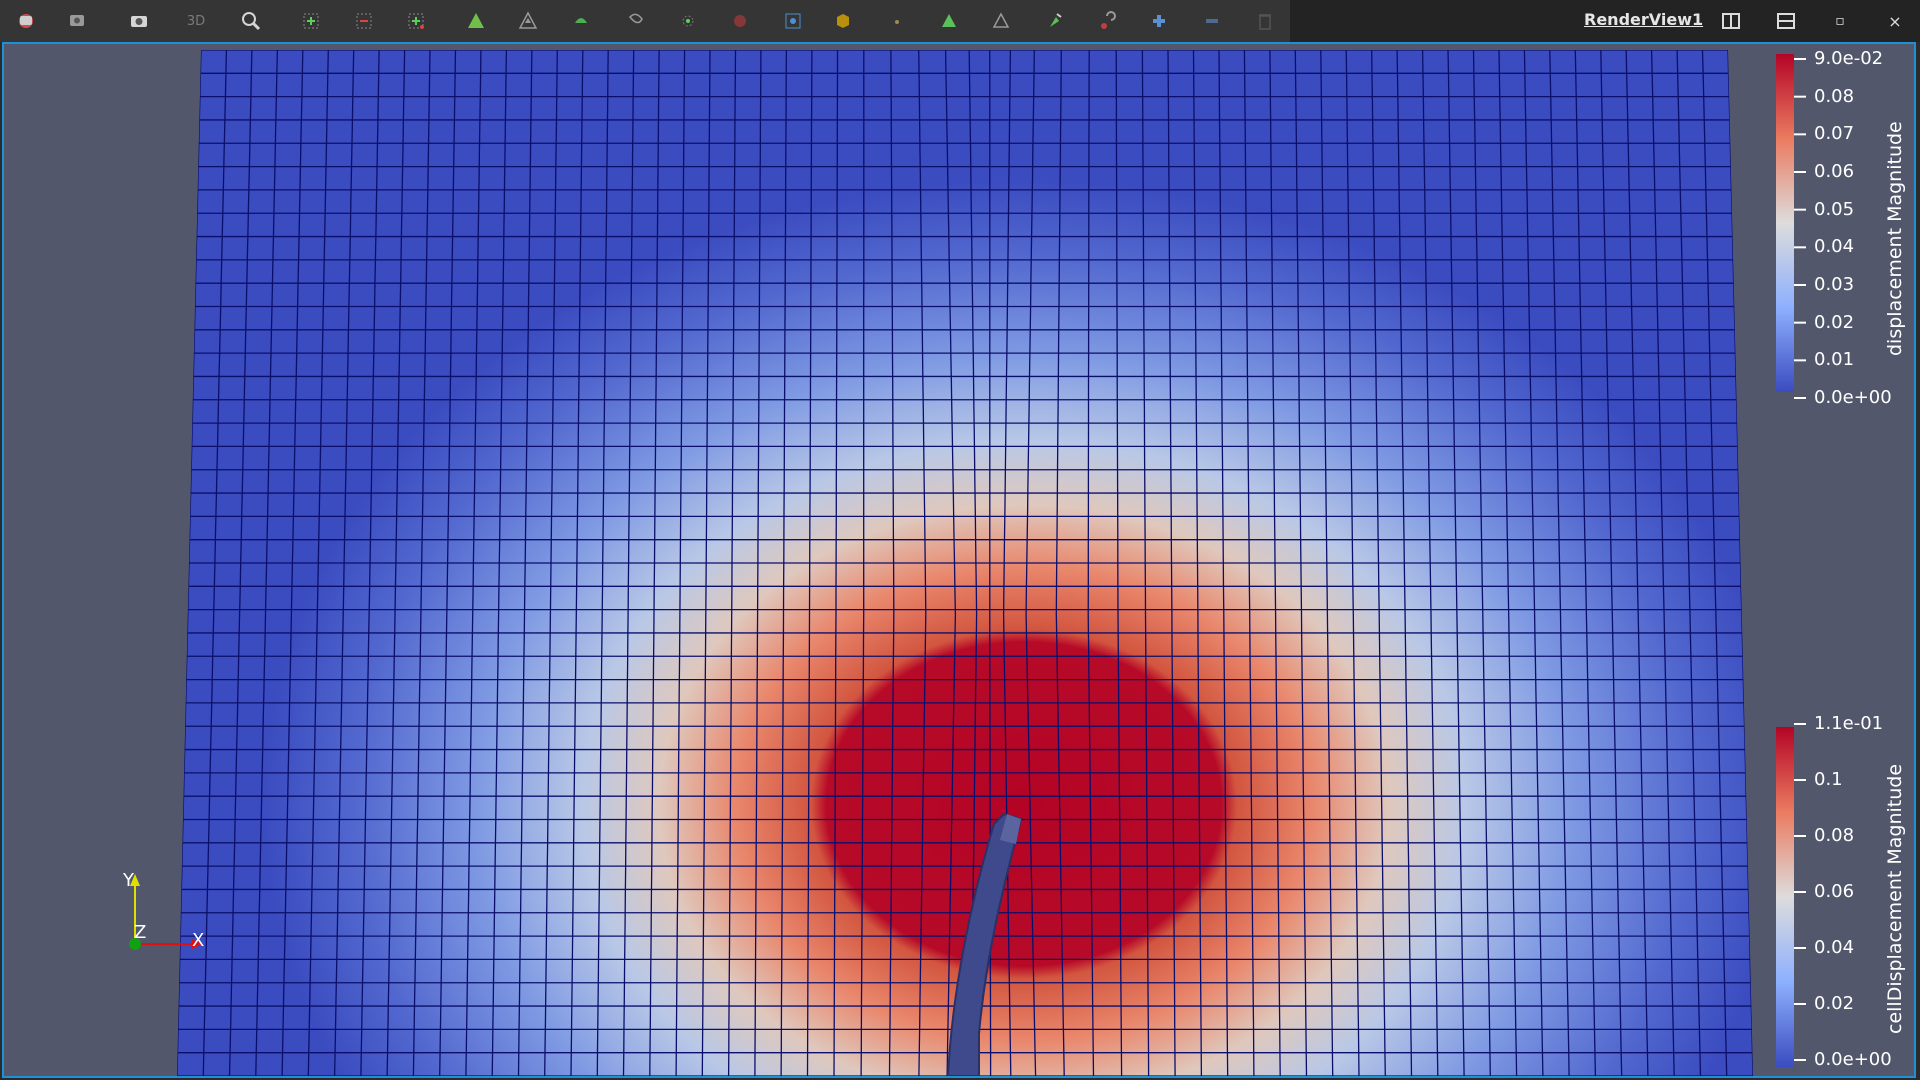 Image resolution: width=1920 pixels, height=1080 pixels. I want to click on color-legend-bar-bottom, so click(1785, 897).